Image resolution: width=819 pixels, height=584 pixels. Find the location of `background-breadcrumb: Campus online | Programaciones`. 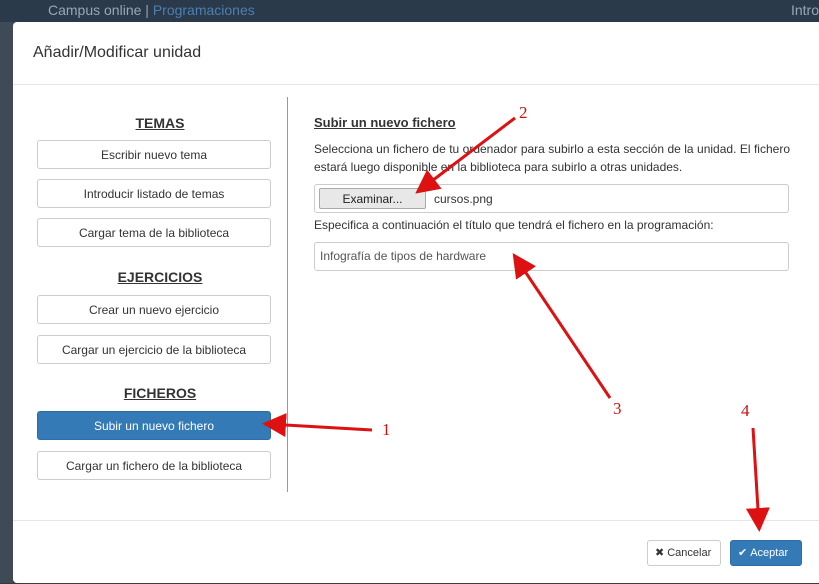

background-breadcrumb: Campus online | Programaciones is located at coordinates (151, 10).